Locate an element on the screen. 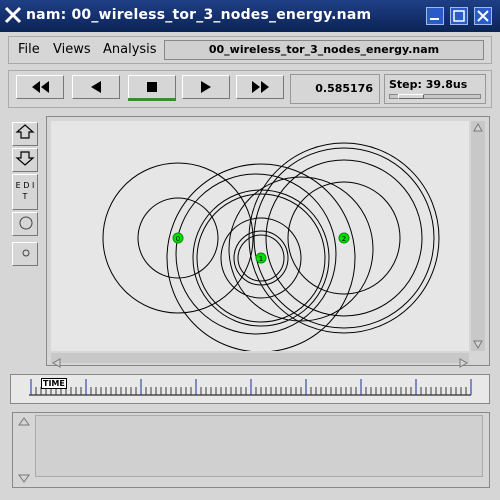 The image size is (500, 500). circle-large-button is located at coordinates (25, 224).